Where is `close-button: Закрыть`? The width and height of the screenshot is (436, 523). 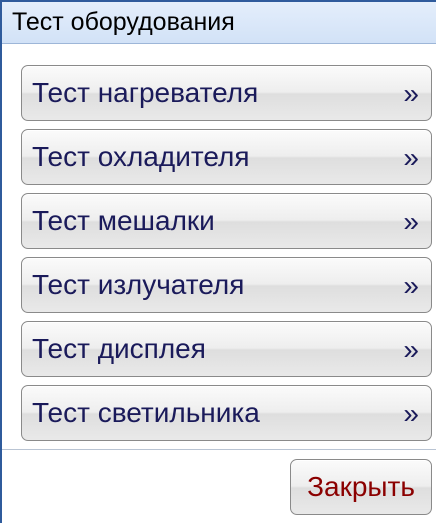
close-button: Закрыть is located at coordinates (361, 487).